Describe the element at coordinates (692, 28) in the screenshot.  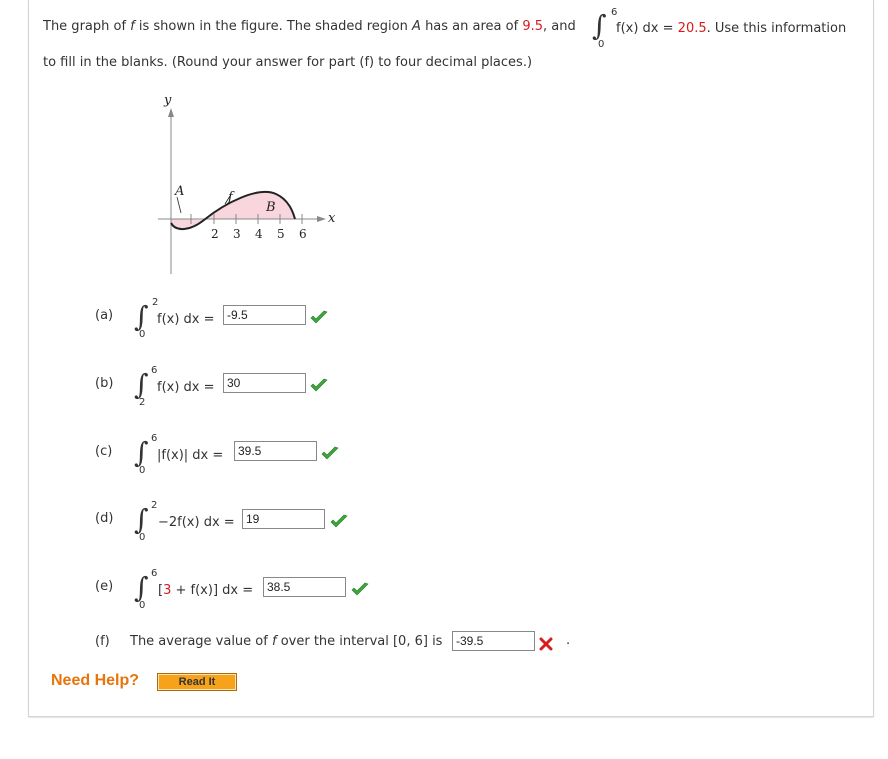
I see `integral-value: 20.5` at that location.